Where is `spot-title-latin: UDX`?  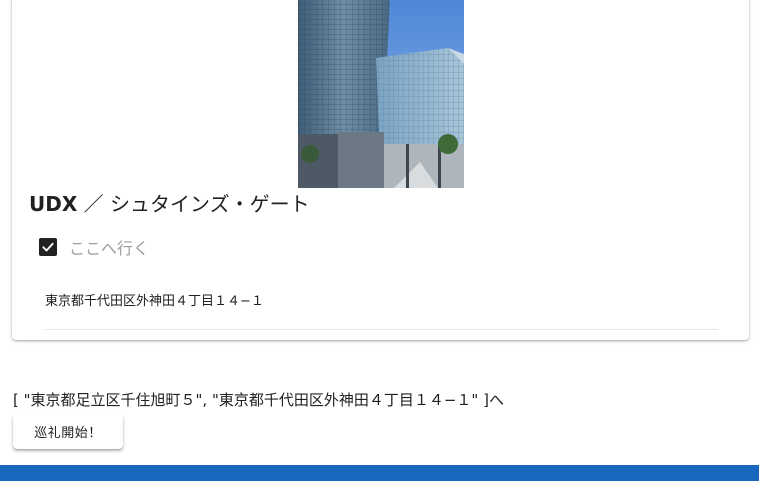 spot-title-latin: UDX is located at coordinates (53, 204).